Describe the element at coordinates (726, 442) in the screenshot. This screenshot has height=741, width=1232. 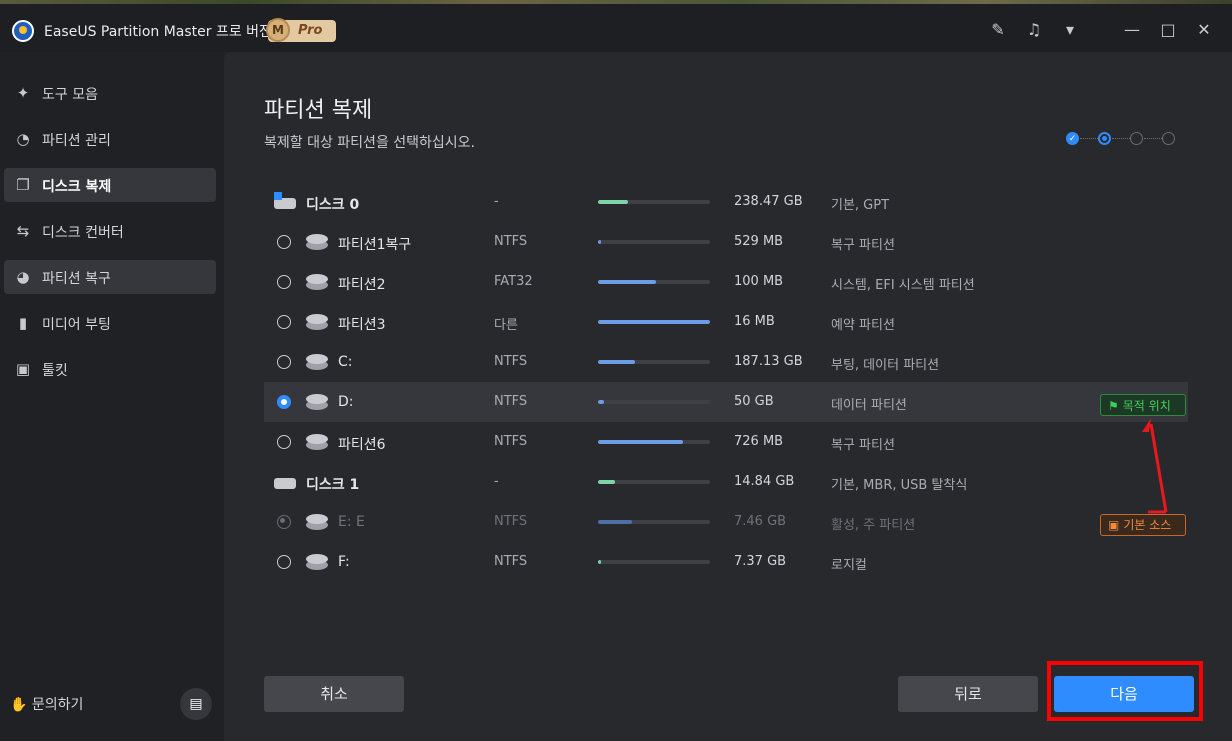
I see `partition-row: 파티션6 NTFS 726 MB 복구 파티션` at that location.